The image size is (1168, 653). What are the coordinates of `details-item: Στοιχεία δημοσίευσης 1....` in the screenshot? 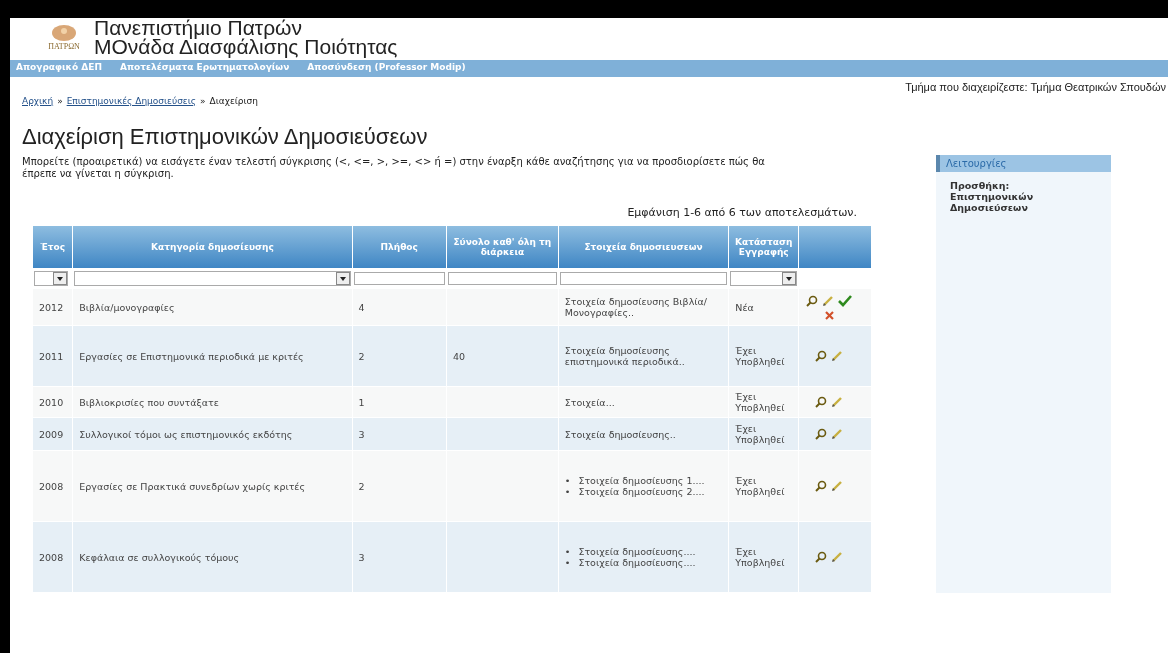 It's located at (641, 480).